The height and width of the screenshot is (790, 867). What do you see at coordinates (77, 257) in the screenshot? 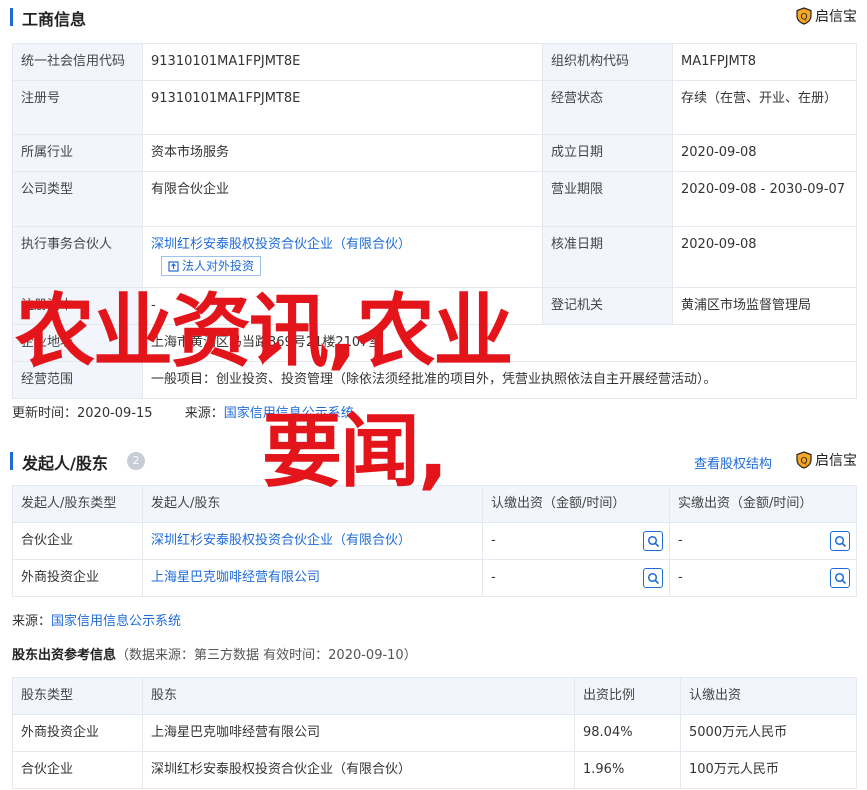
I see `field-label: 执行事务合伙人` at bounding box center [77, 257].